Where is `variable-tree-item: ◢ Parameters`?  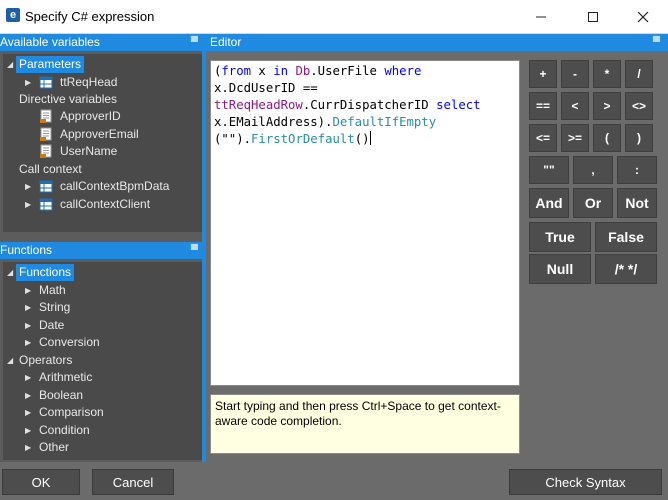
variable-tree-item: ◢ Parameters is located at coordinates (103, 64).